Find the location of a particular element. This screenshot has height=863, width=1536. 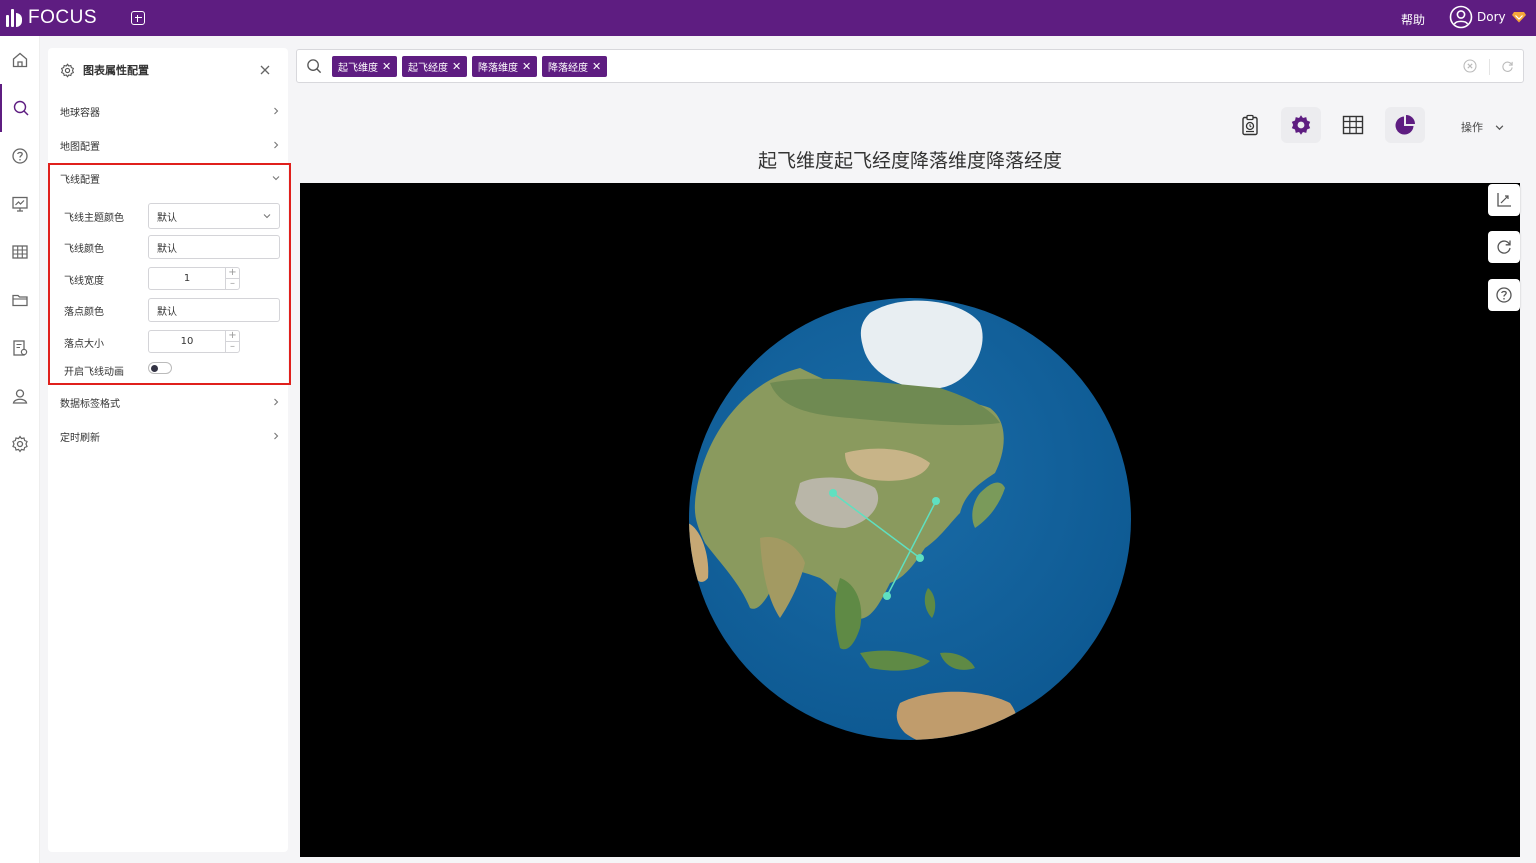

section-timed-refresh: 定时刷新 is located at coordinates (170, 436).